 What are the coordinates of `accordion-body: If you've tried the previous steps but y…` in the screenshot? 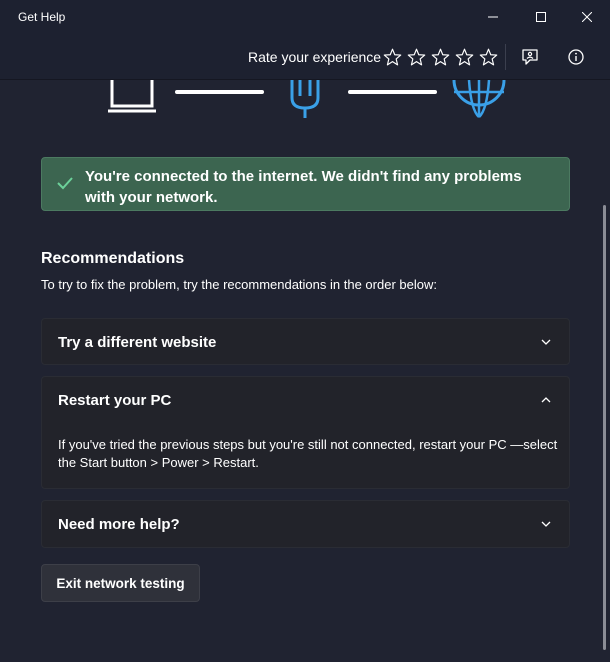 It's located at (308, 453).